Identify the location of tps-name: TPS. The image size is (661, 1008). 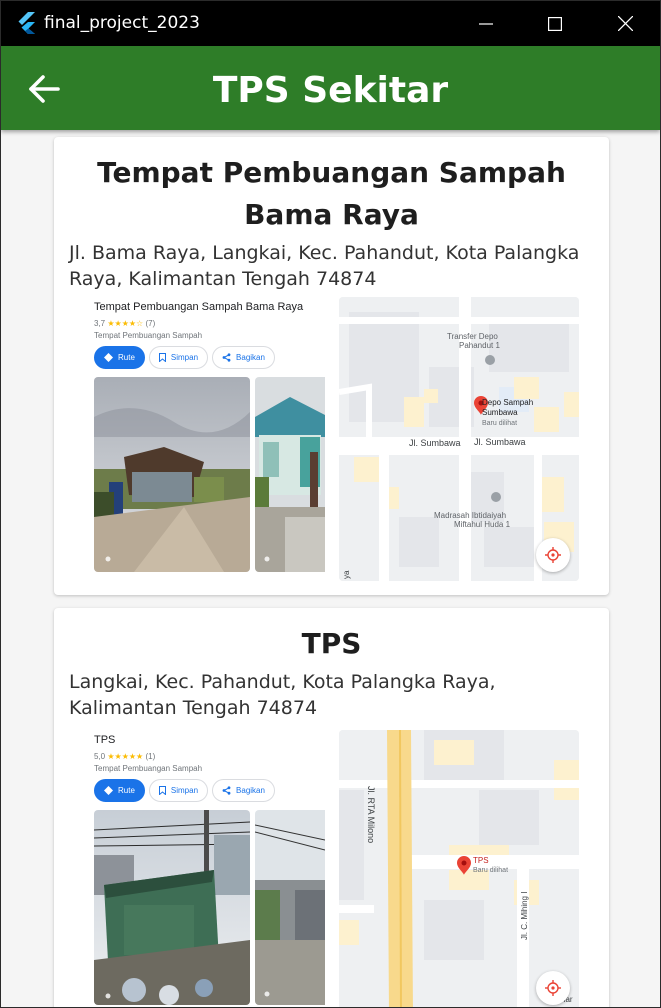
(331, 643).